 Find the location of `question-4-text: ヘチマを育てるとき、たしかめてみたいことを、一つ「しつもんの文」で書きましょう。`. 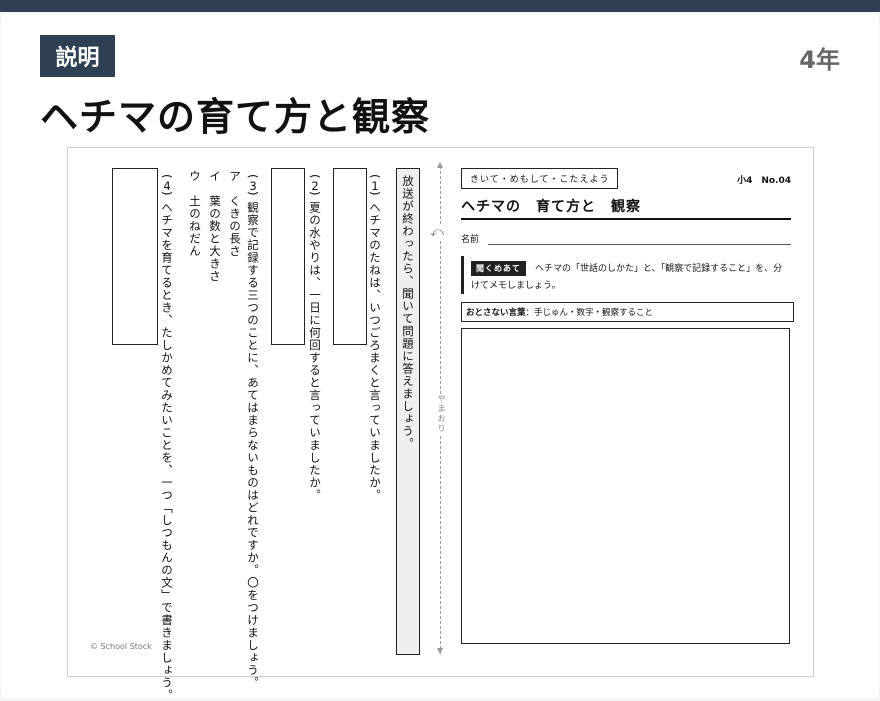

question-4-text: ヘチマを育てるとき、たしかめてみたいことを、一つ「しつもんの文」で書きましょう。 is located at coordinates (167, 451).